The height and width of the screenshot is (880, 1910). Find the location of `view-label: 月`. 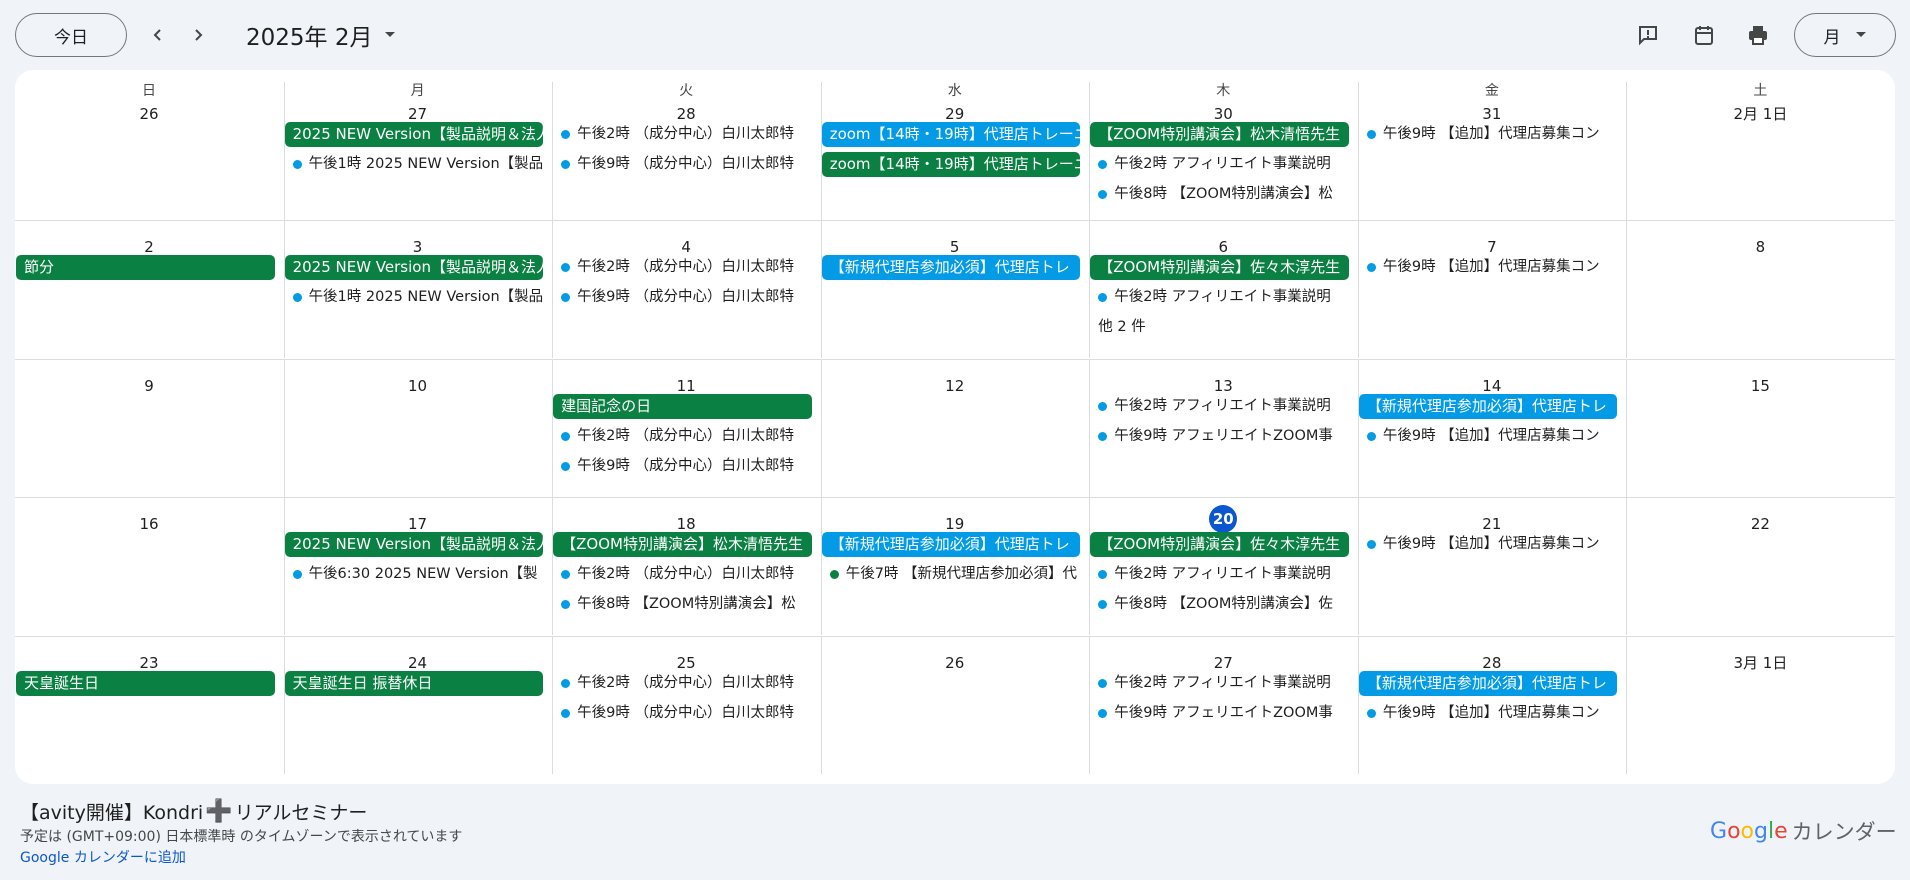

view-label: 月 is located at coordinates (1832, 37).